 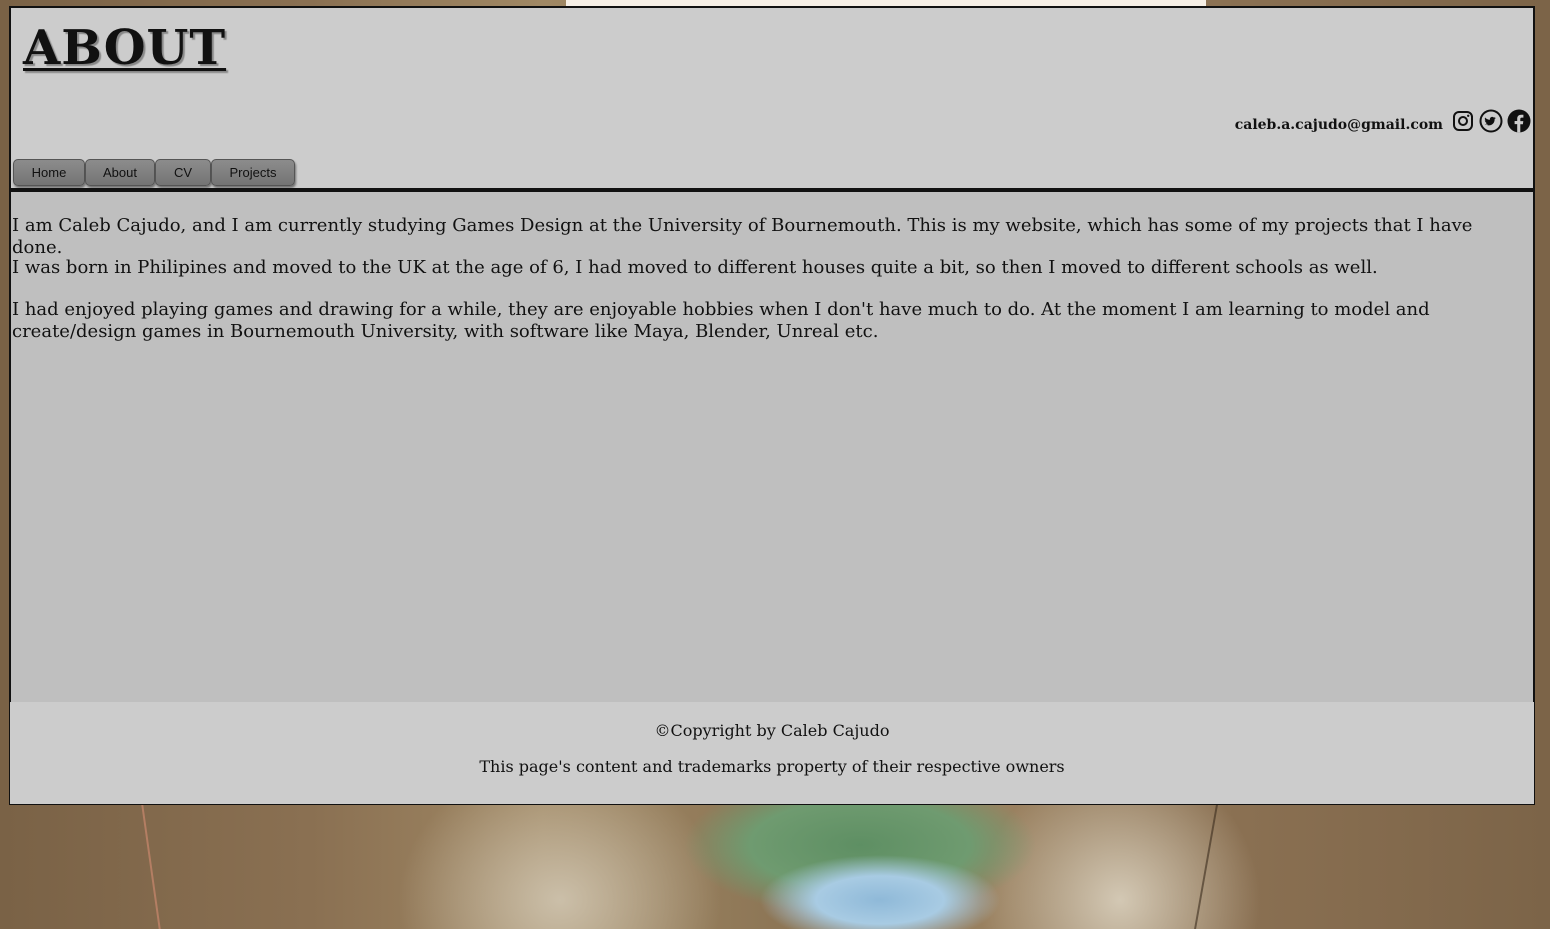 I want to click on twitter-icon, so click(x=1491, y=121).